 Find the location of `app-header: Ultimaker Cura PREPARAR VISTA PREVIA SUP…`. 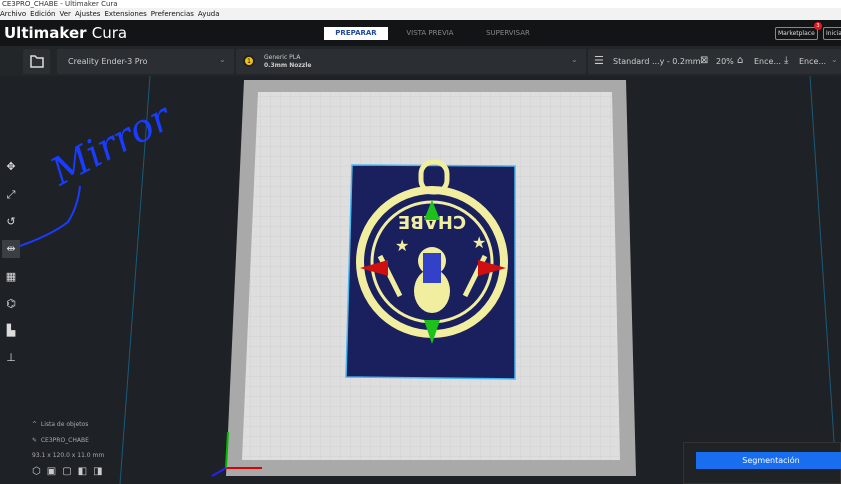

app-header: Ultimaker Cura PREPARAR VISTA PREVIA SUP… is located at coordinates (420, 33).